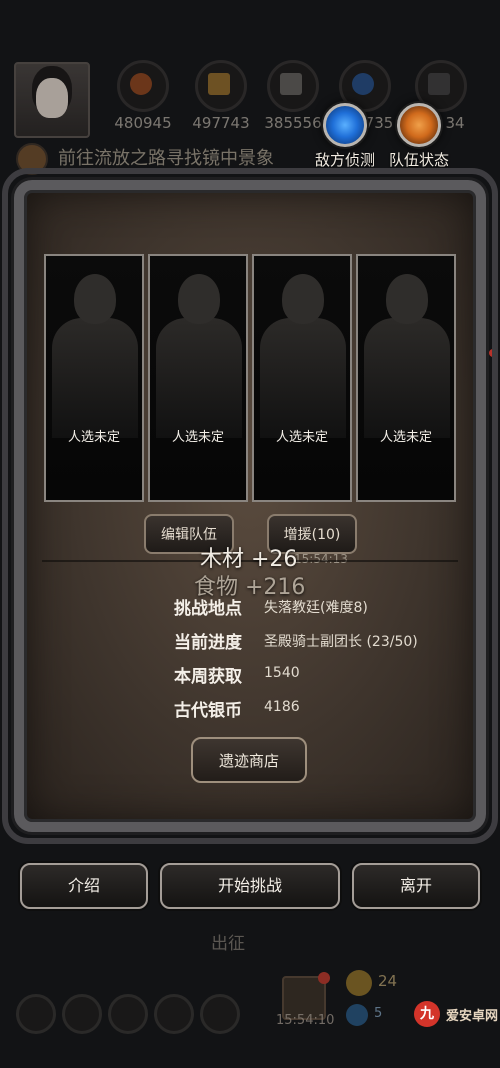 This screenshot has width=500, height=1068. I want to click on silver-coin-value: 4186, so click(282, 707).